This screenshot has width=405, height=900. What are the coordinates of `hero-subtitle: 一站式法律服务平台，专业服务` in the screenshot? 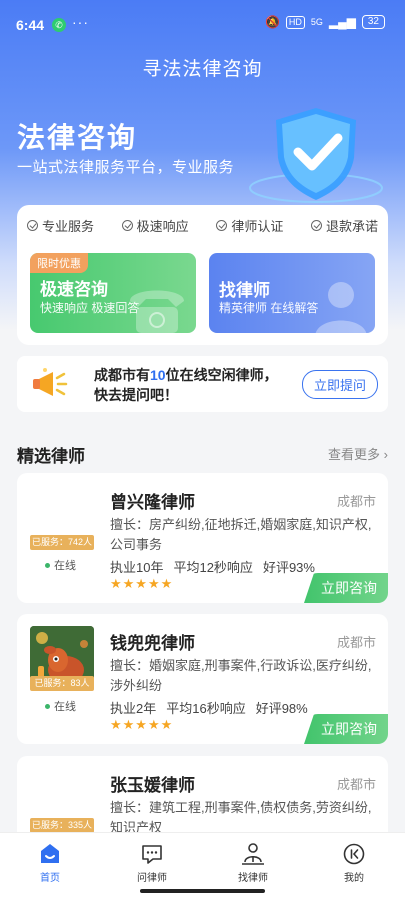 It's located at (126, 167).